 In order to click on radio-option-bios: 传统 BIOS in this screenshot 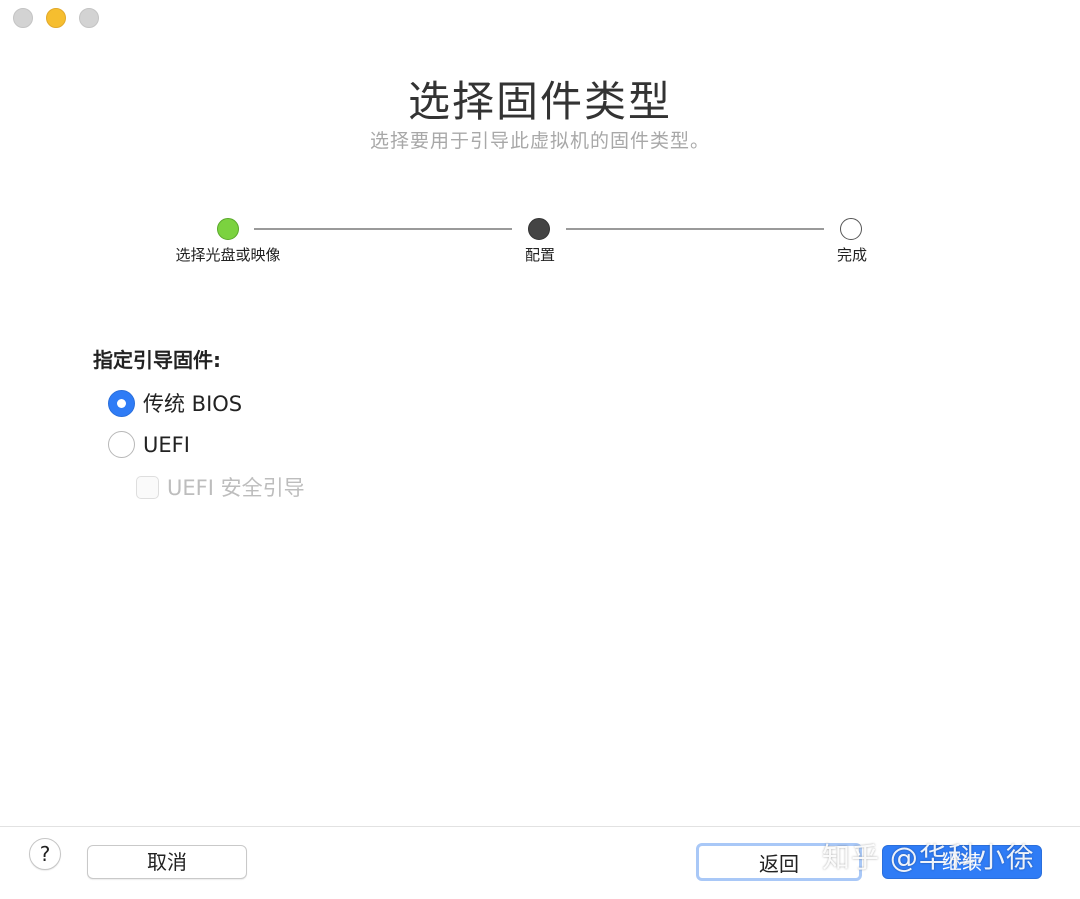, I will do `click(175, 403)`.